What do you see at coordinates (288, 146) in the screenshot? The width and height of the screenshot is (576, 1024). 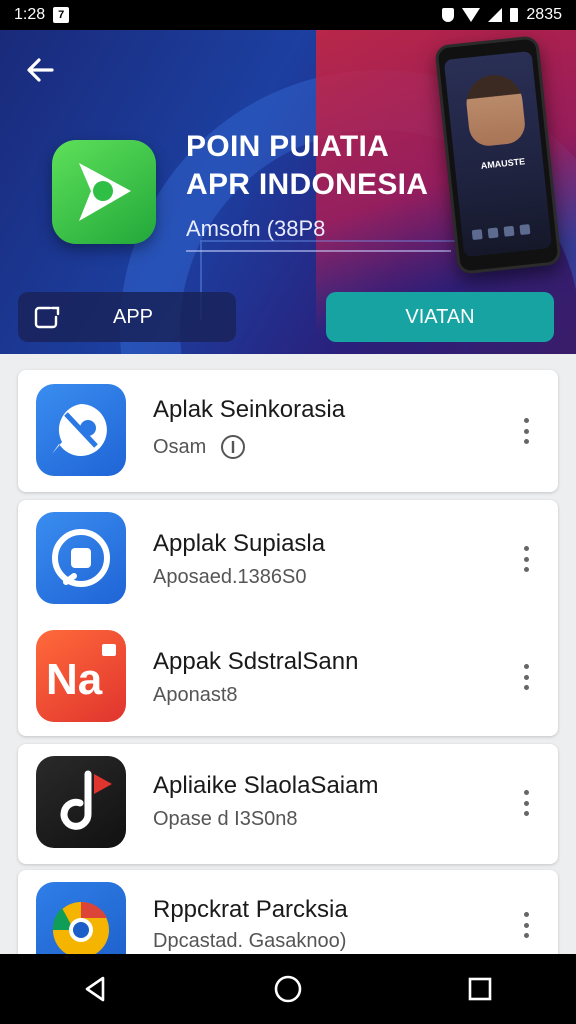 I see `hero-title-line-1: POIN PUIATIA` at bounding box center [288, 146].